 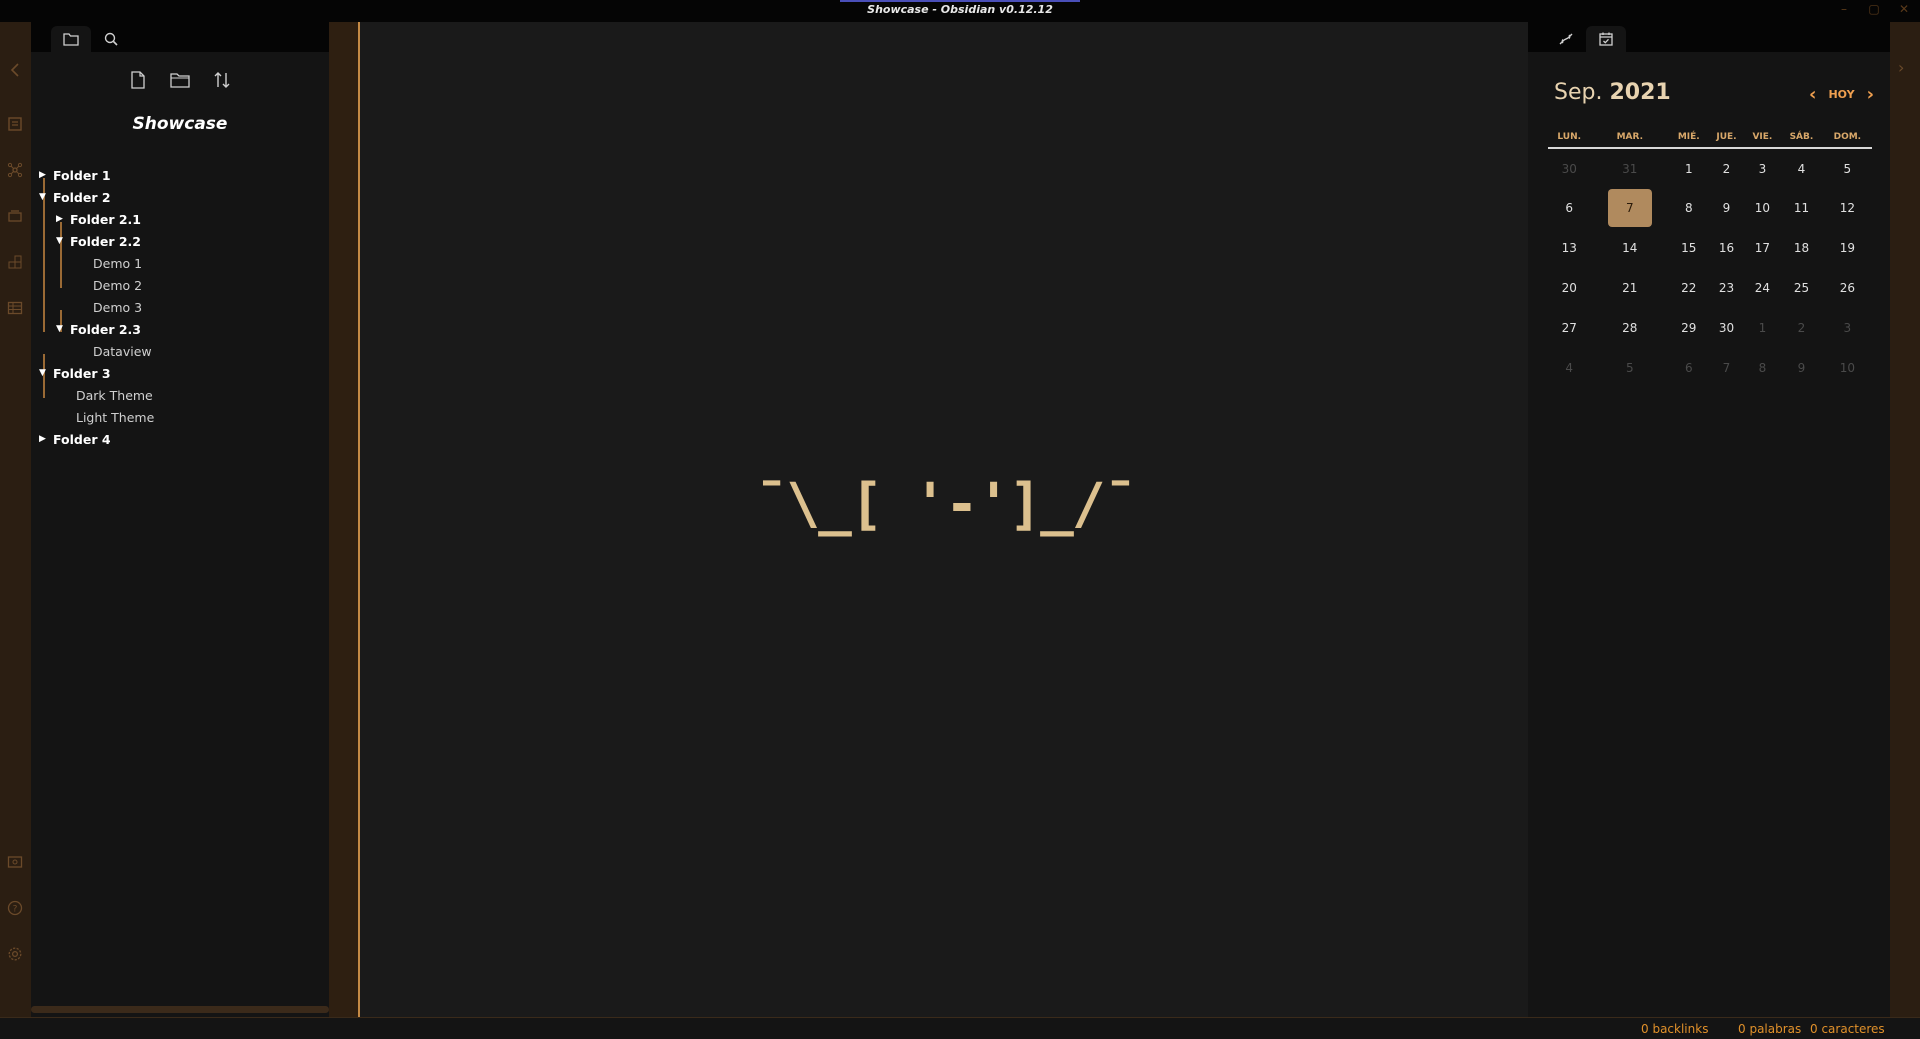 I want to click on vault-name: Showcase, so click(x=180, y=124).